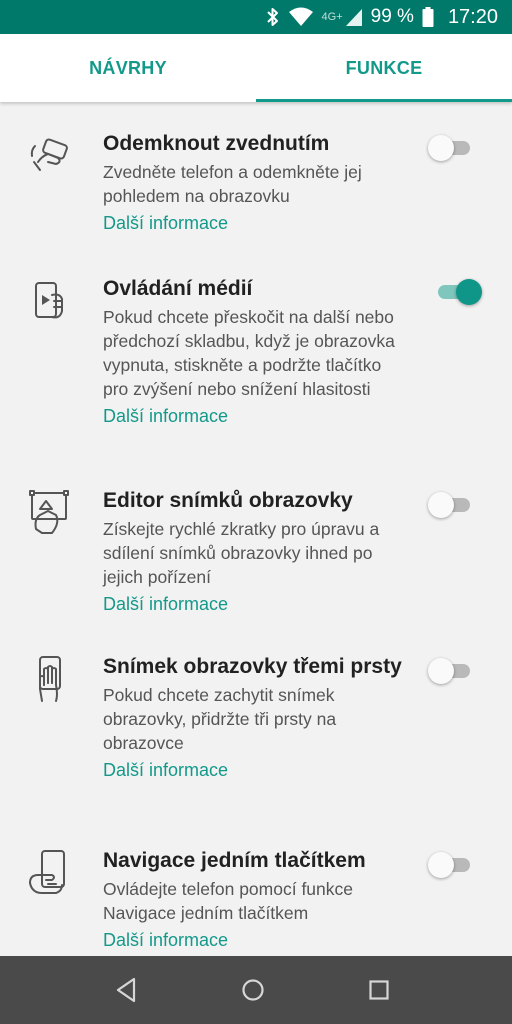  What do you see at coordinates (49, 154) in the screenshot?
I see `lift-unlock-icon` at bounding box center [49, 154].